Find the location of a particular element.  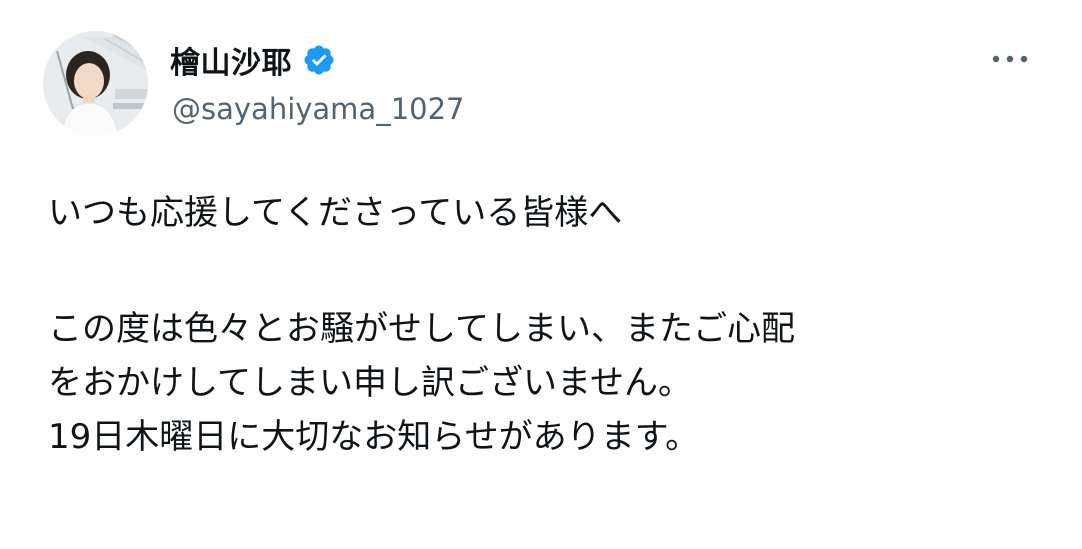

verified-badge-icon is located at coordinates (319, 60).